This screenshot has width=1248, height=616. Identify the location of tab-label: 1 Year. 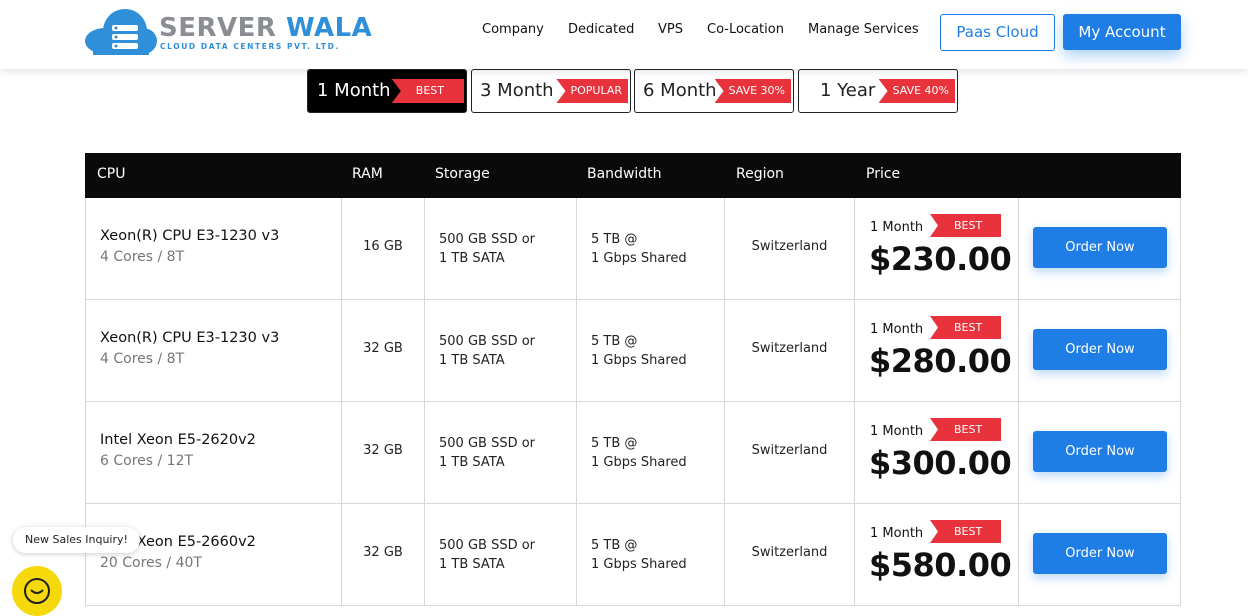
(848, 90).